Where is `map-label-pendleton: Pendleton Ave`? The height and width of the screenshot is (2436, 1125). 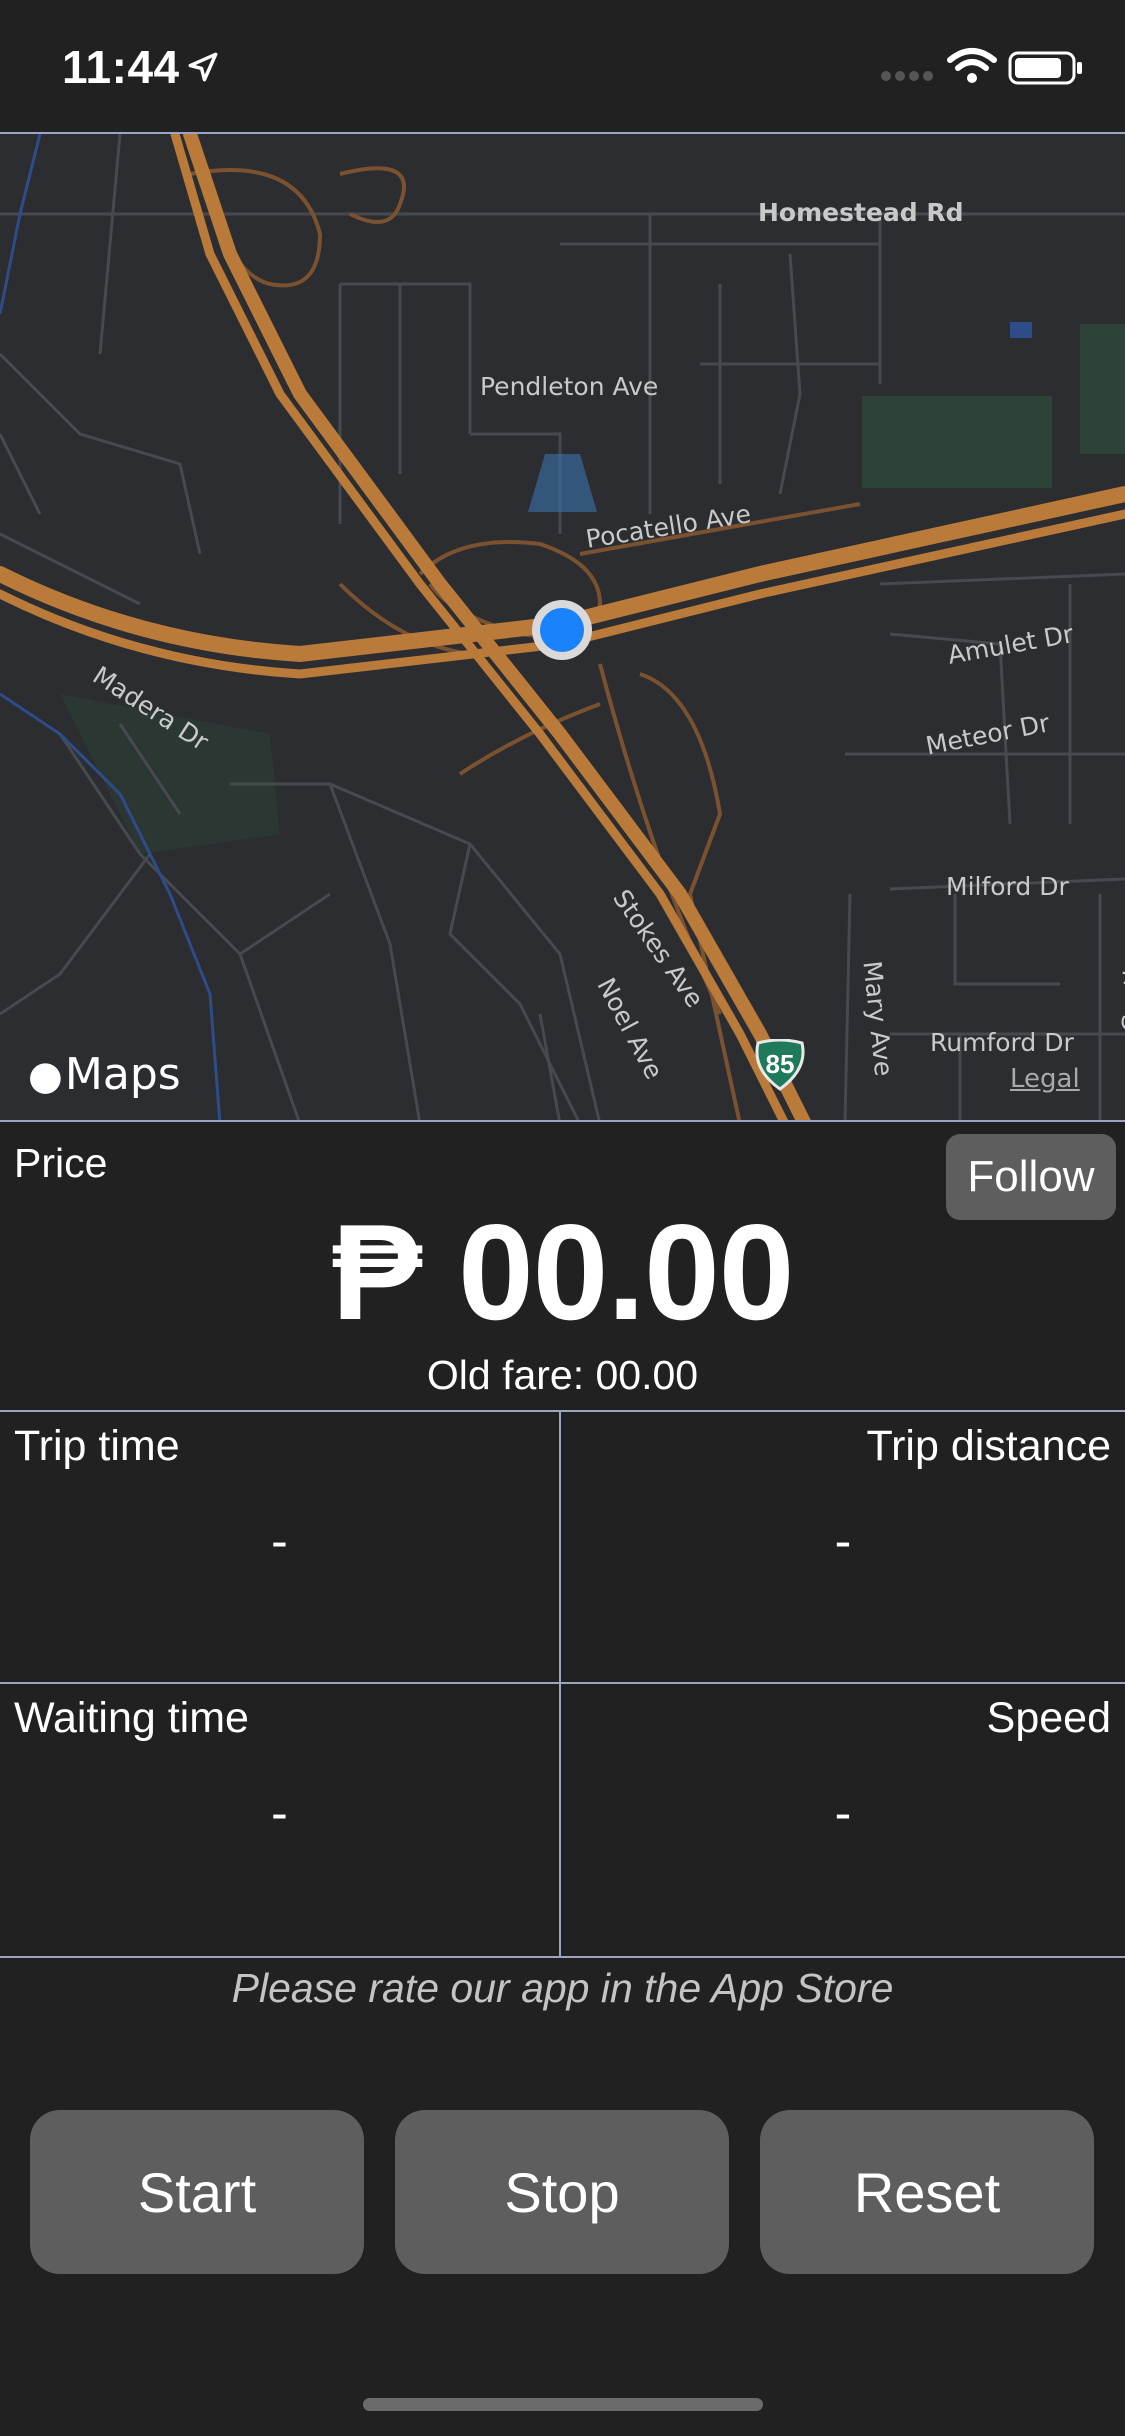 map-label-pendleton: Pendleton Ave is located at coordinates (569, 386).